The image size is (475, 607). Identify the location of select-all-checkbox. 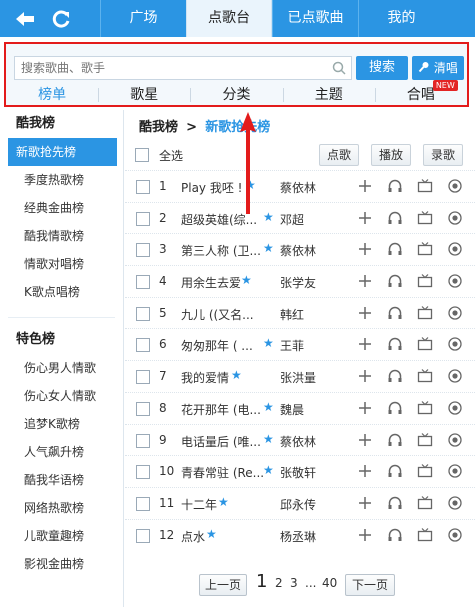
(142, 155).